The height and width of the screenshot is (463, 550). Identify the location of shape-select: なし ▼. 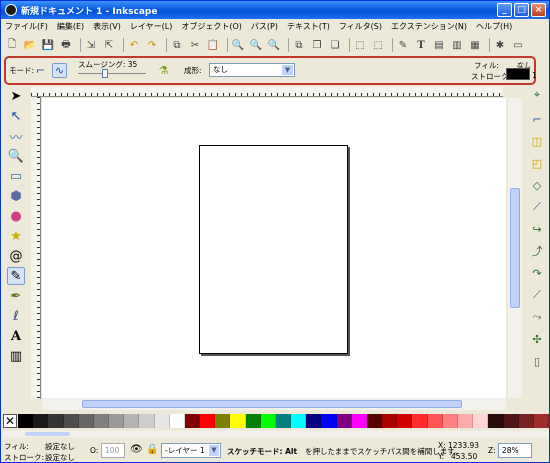
(252, 70).